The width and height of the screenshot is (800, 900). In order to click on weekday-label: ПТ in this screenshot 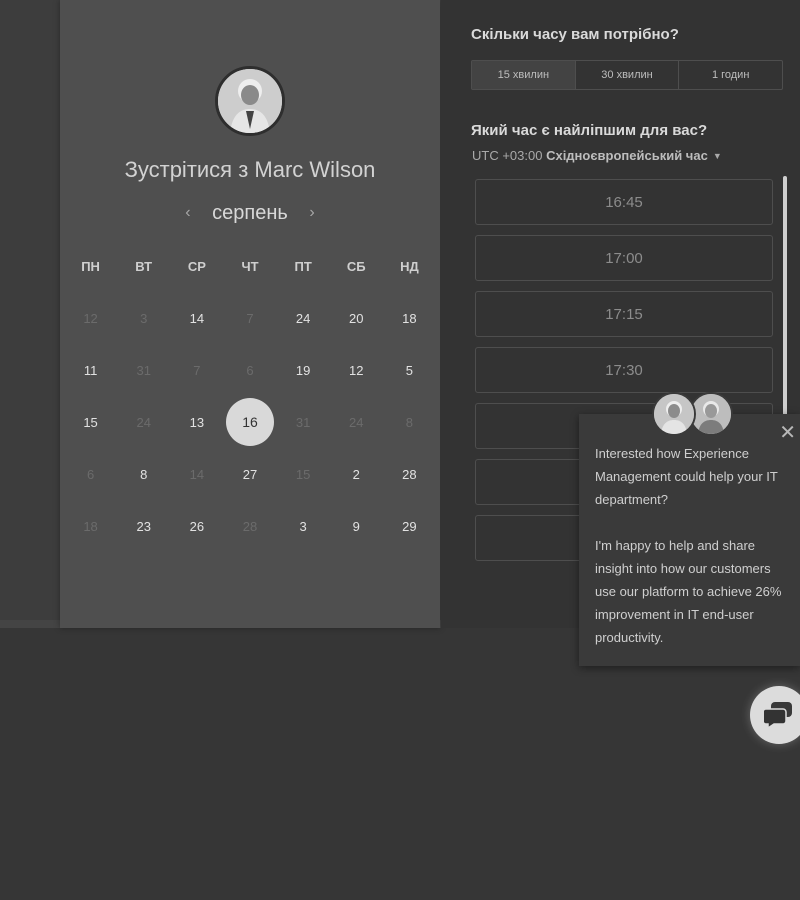, I will do `click(303, 266)`.